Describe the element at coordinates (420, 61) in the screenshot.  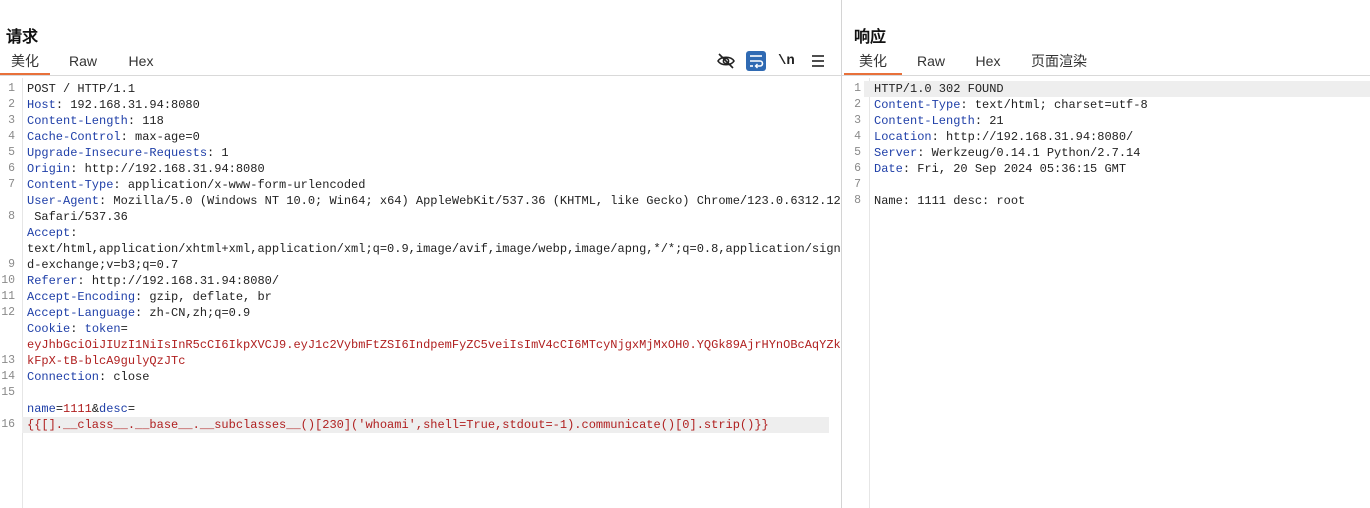
I see `request-tabs: 美化 Raw Hex \n` at that location.